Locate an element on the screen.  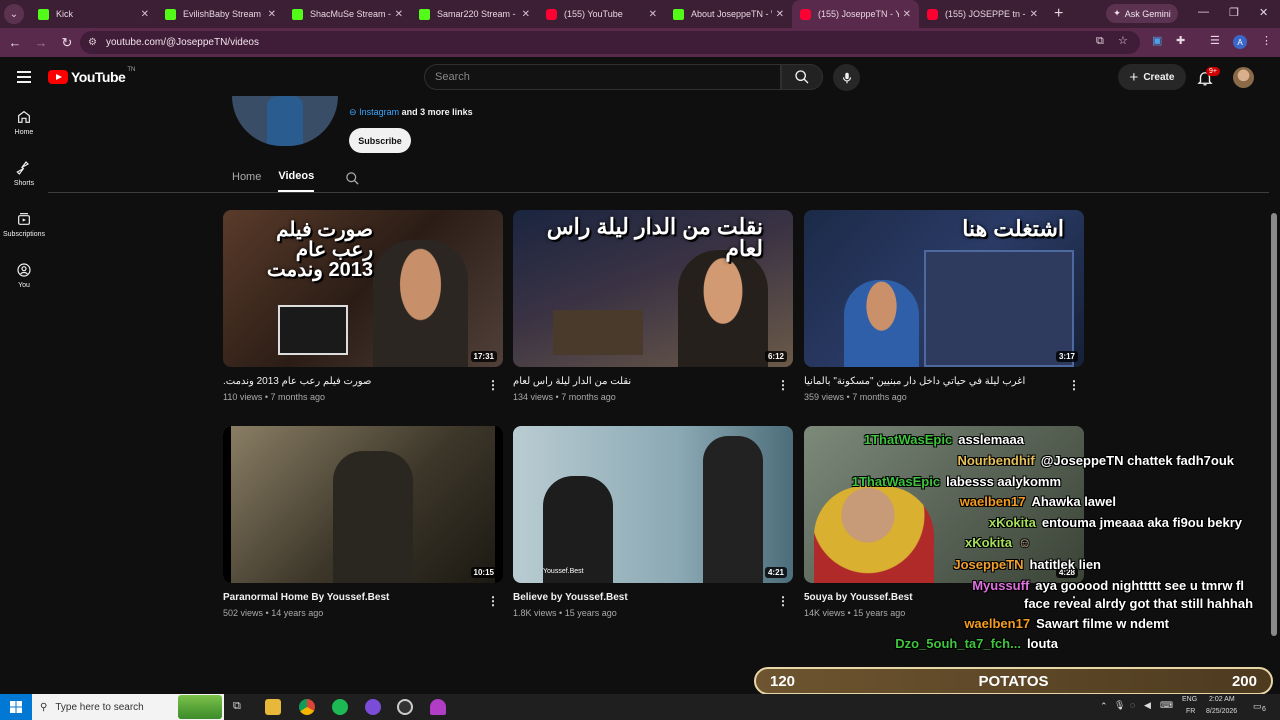
forward-button: → is located at coordinates (41, 42).